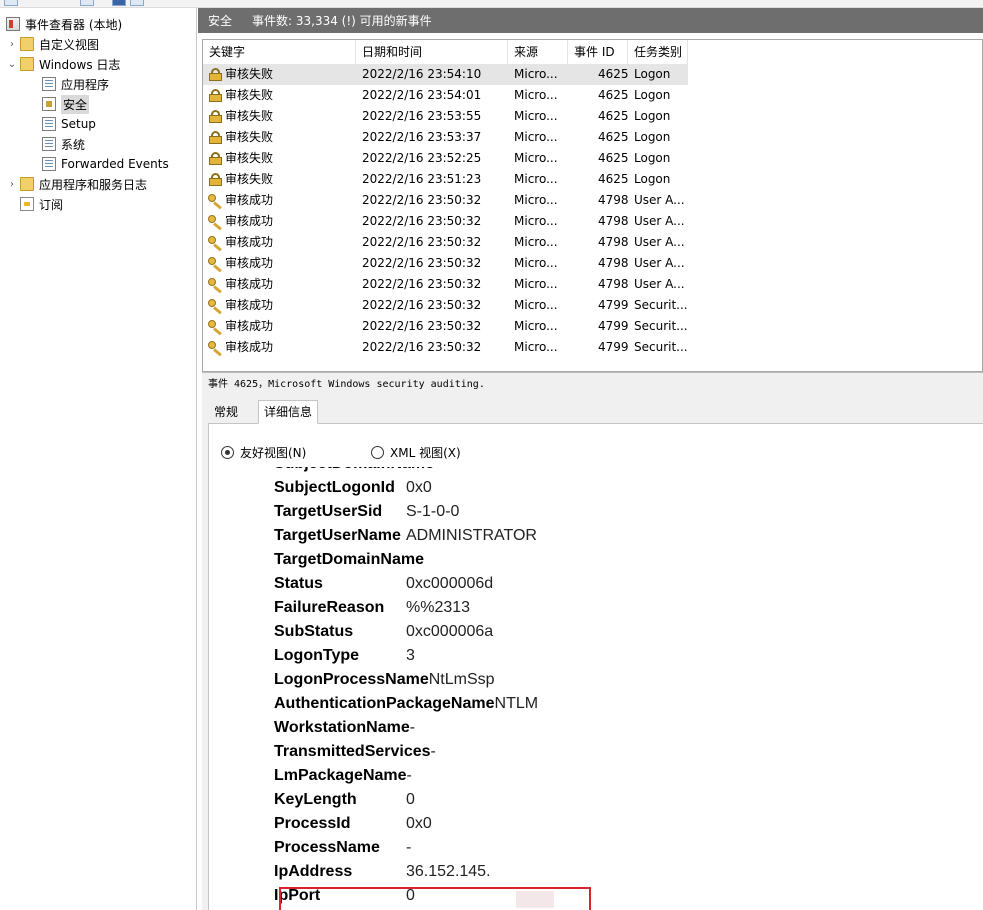 The width and height of the screenshot is (983, 910). What do you see at coordinates (288, 412) in the screenshot?
I see `tab-details: 详细信息` at bounding box center [288, 412].